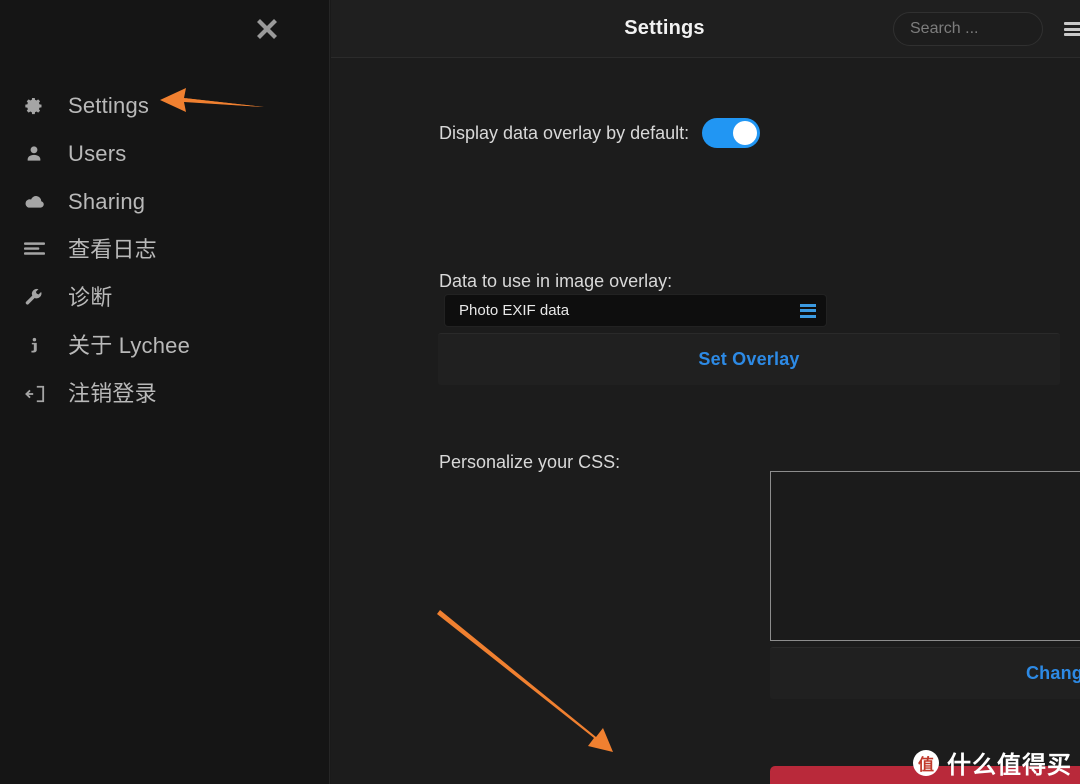 The width and height of the screenshot is (1080, 784). Describe the element at coordinates (925, 673) in the screenshot. I see `change-css-button: Change CSS` at that location.